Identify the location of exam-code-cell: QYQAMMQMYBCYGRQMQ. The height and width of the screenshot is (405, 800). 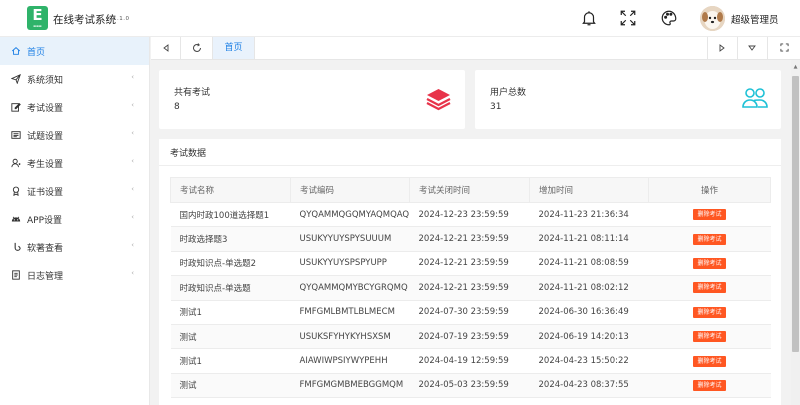
(350, 288).